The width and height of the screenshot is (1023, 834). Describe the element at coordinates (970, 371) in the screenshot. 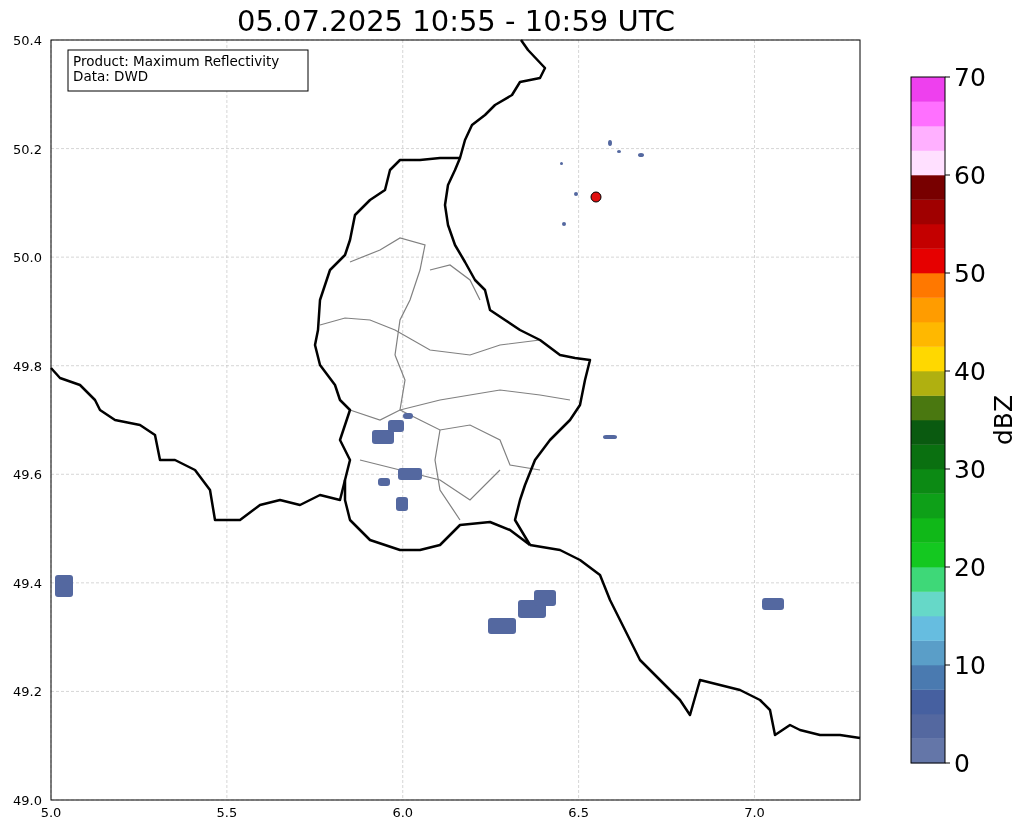

I see `colorbar-tick-label: 40` at that location.